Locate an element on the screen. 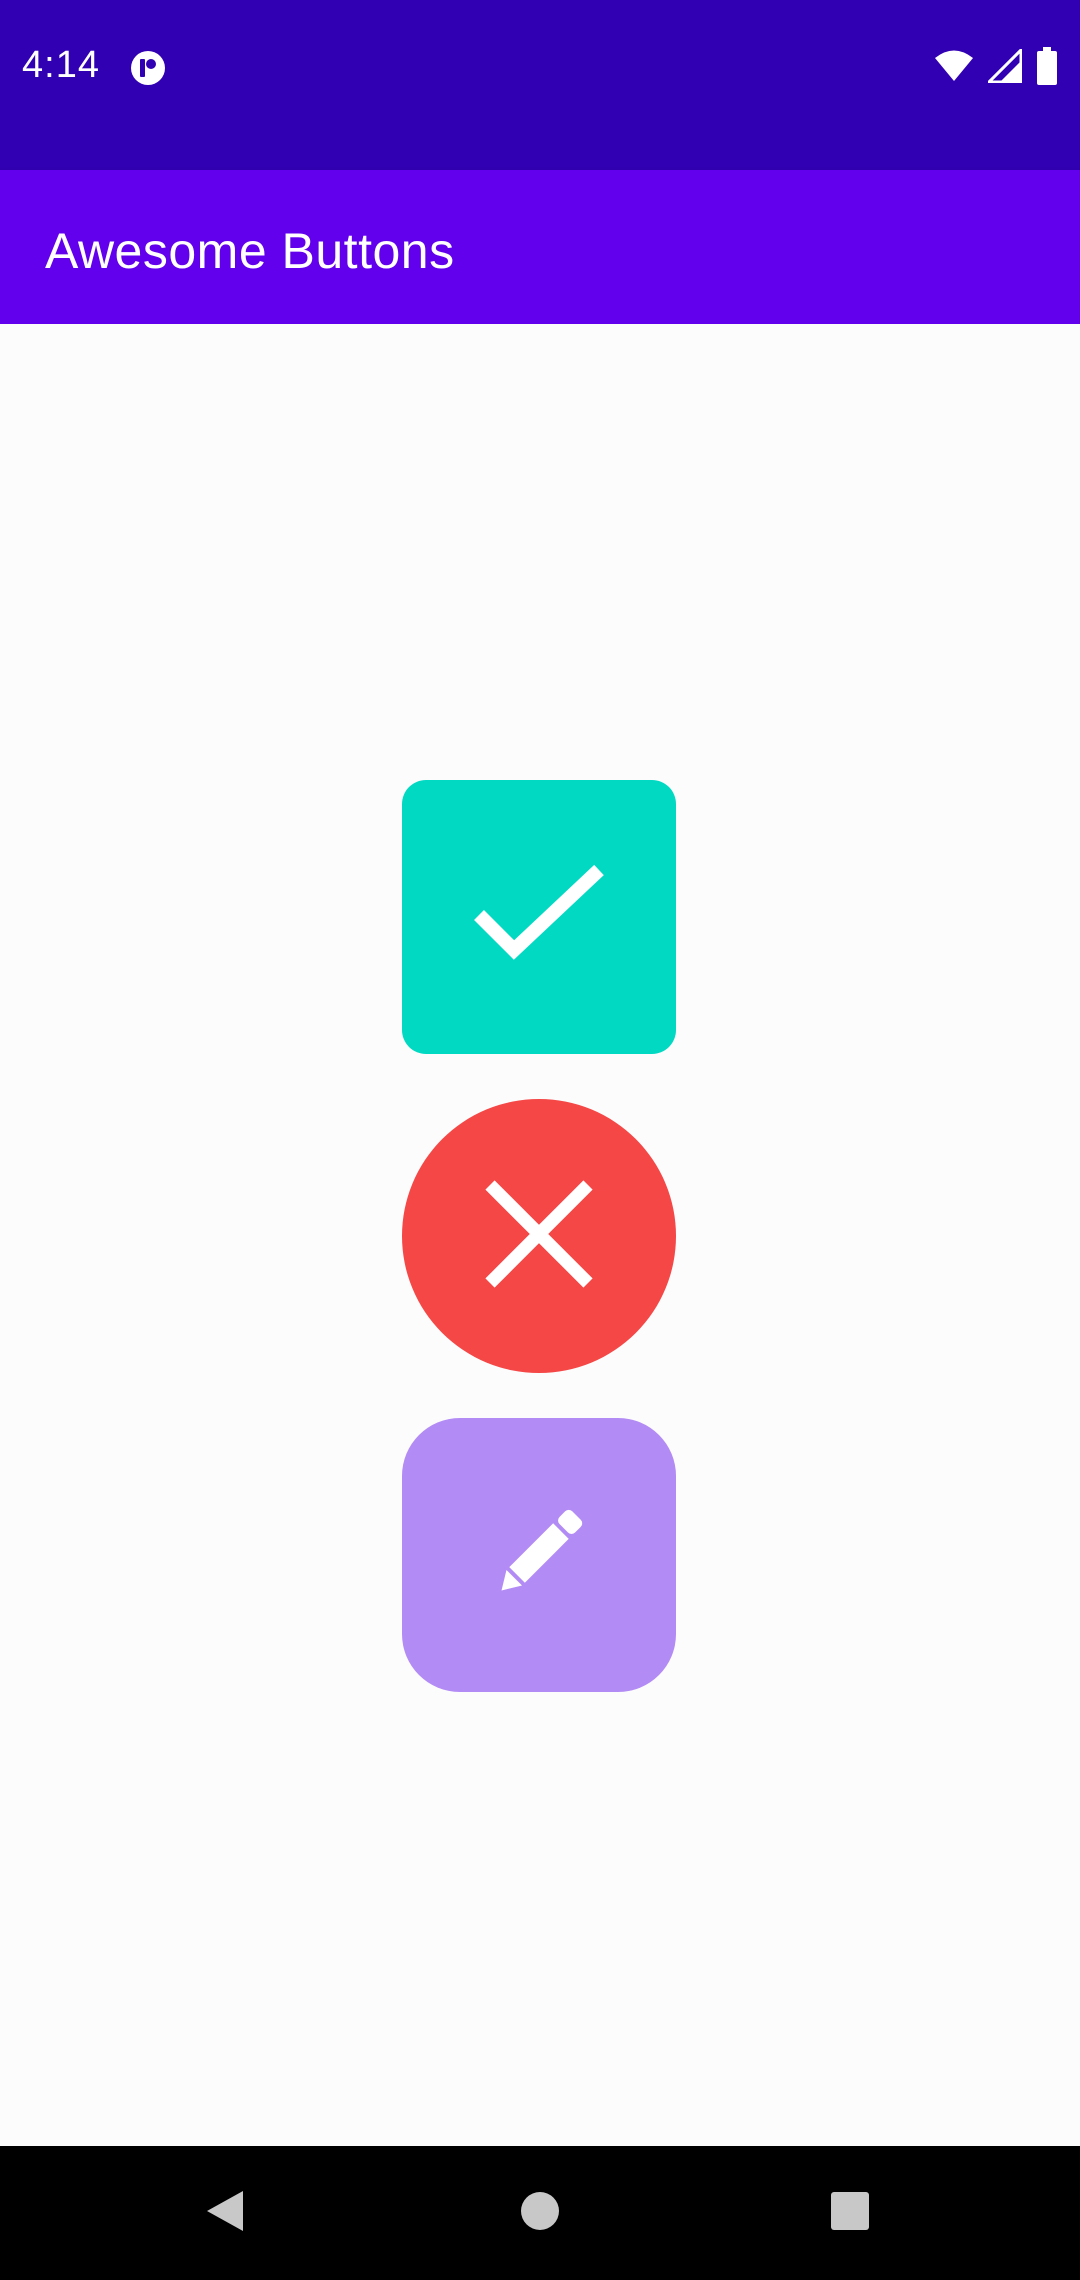  app-title: Awesome Buttons is located at coordinates (250, 251).